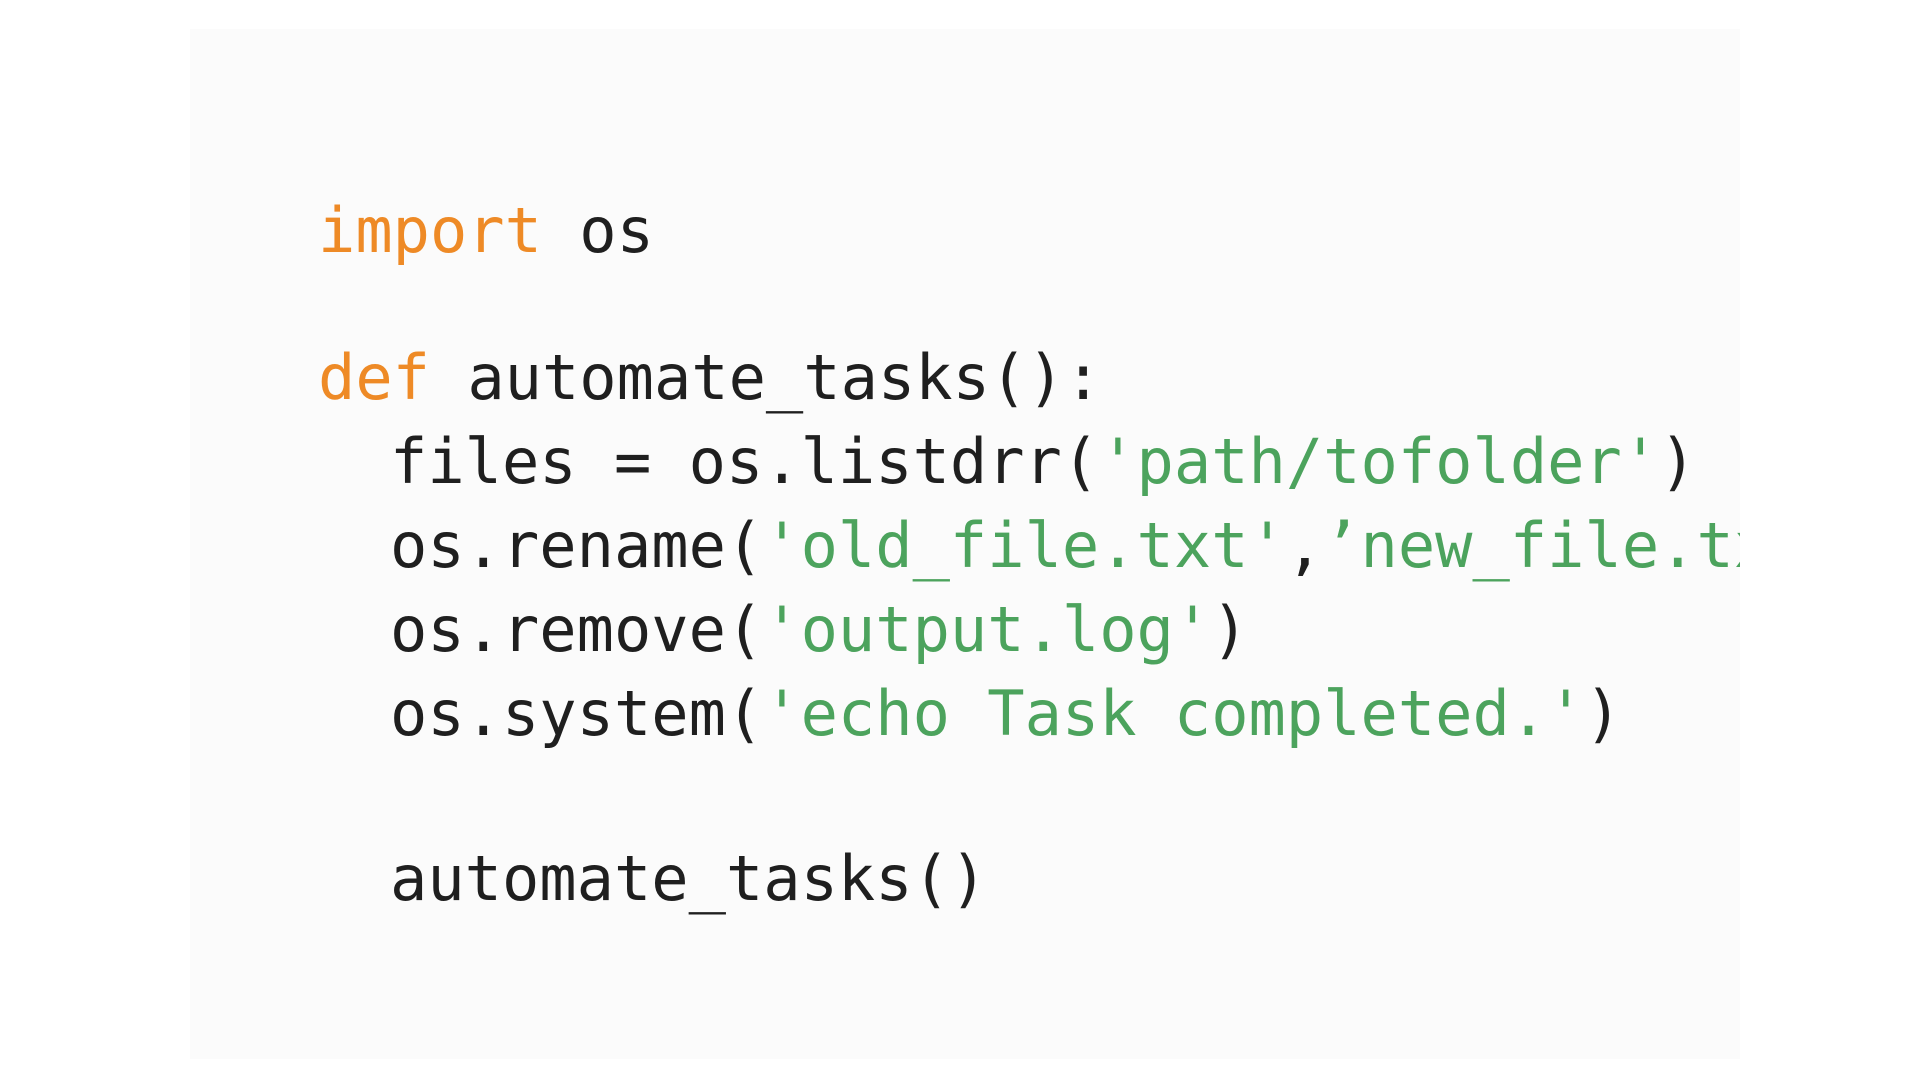 Image resolution: width=1920 pixels, height=1080 pixels. Describe the element at coordinates (987, 629) in the screenshot. I see `output-log-string: 'output.log'` at that location.